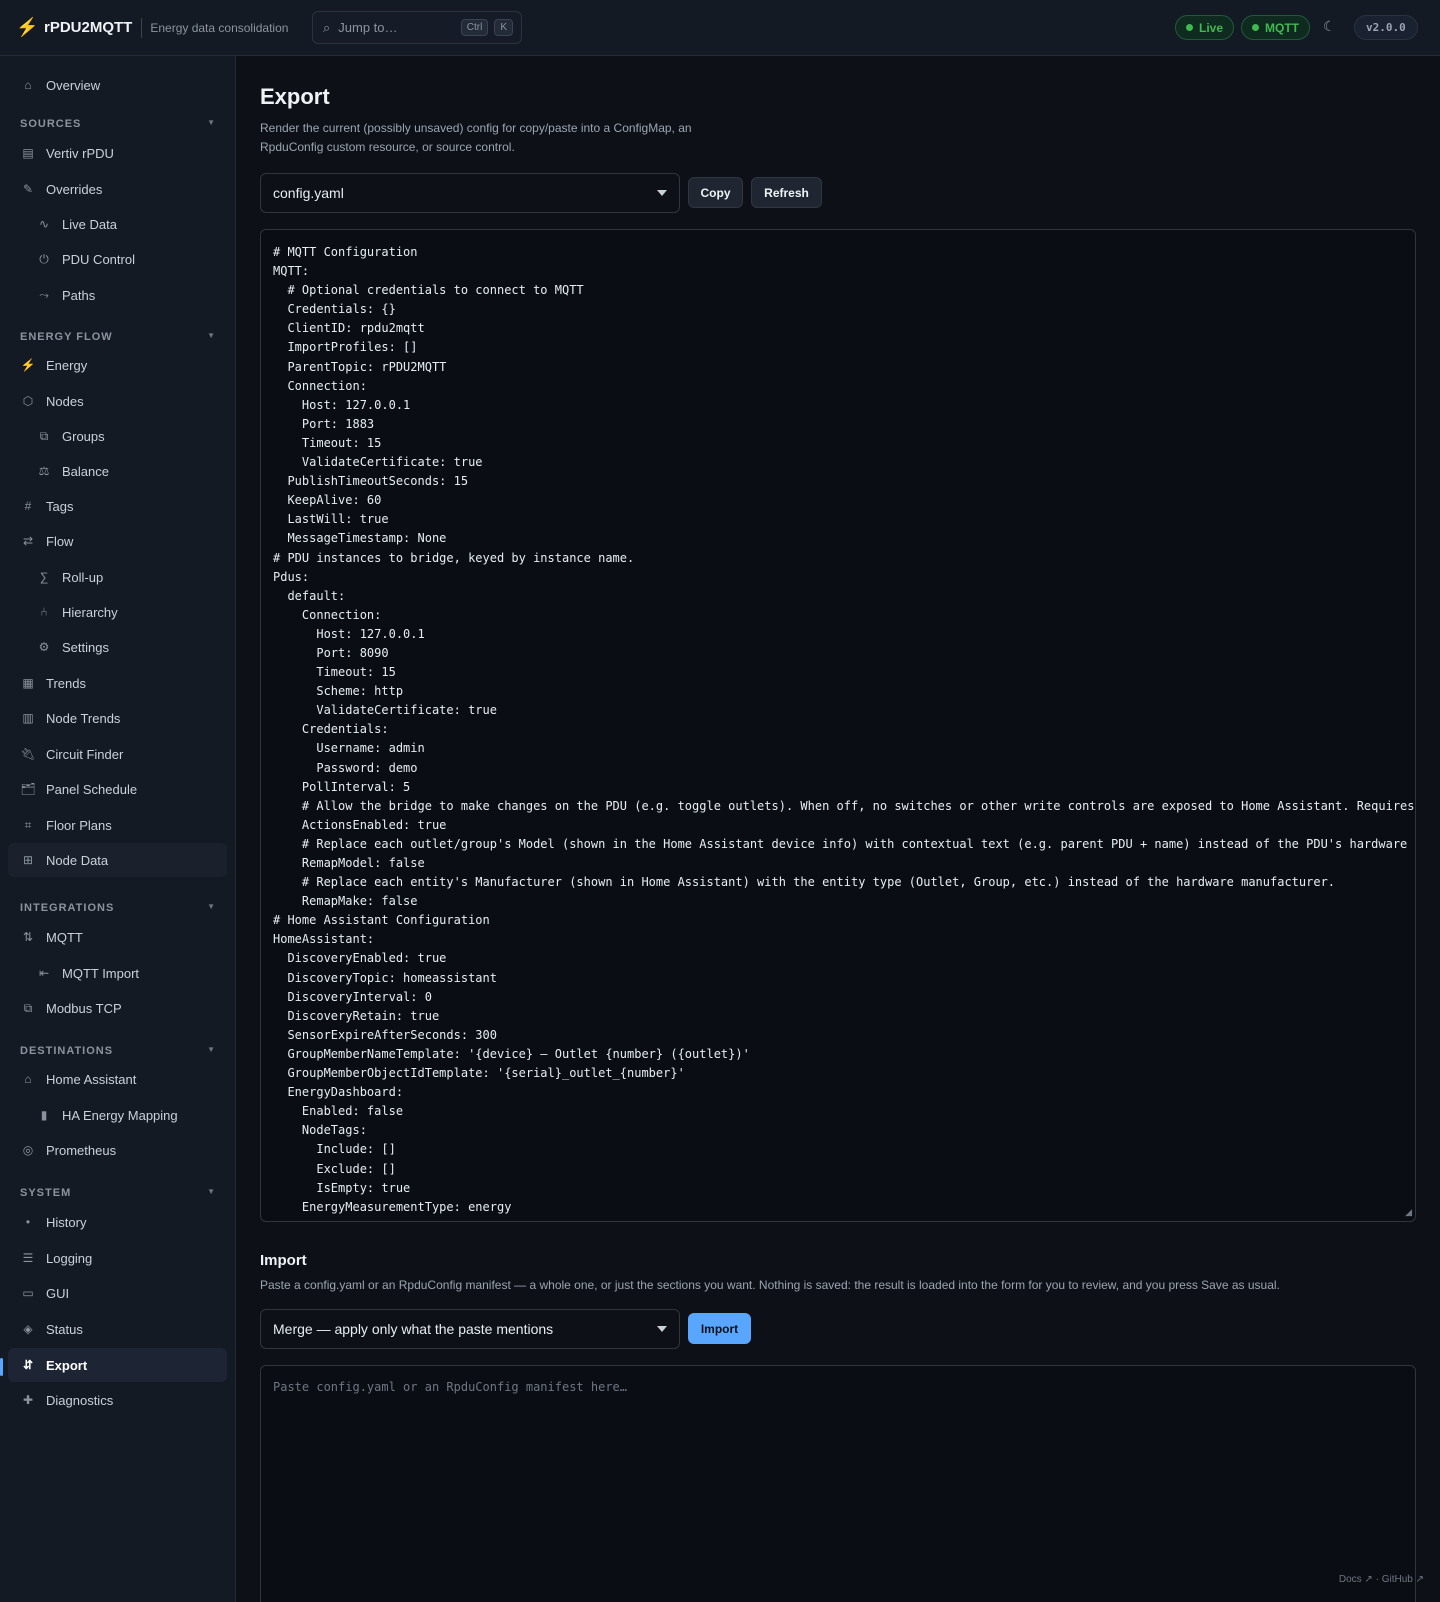 This screenshot has height=1602, width=1440. I want to click on yaml-line: PublishTimeoutSeconds: 15, so click(371, 481).